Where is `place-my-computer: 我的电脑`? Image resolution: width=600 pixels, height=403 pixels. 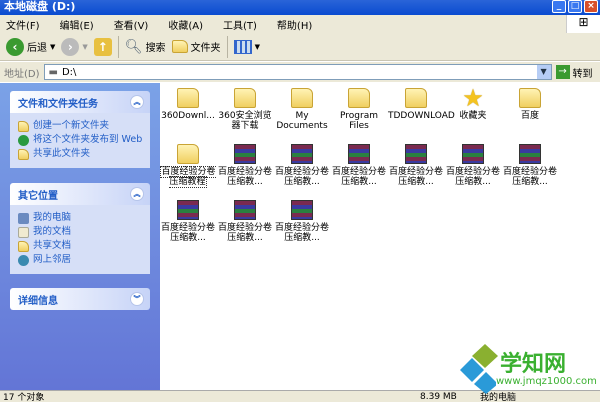 place-my-computer: 我的电脑 is located at coordinates (81, 218).